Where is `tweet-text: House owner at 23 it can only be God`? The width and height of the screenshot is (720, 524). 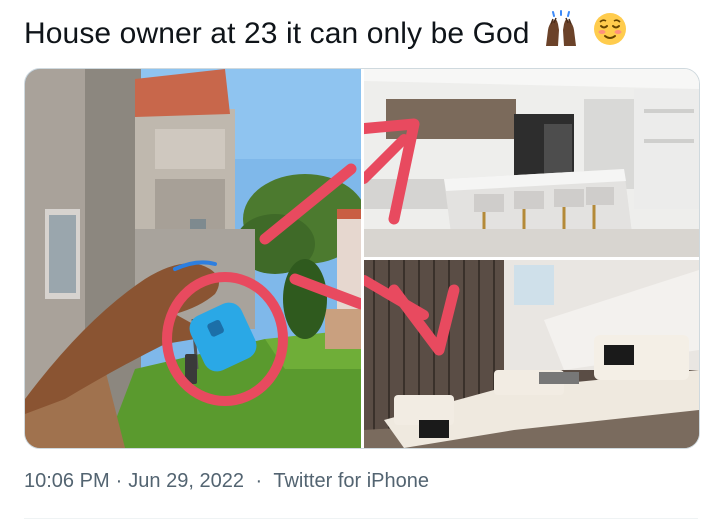
tweet-text: House owner at 23 it can only be God is located at coordinates (277, 33).